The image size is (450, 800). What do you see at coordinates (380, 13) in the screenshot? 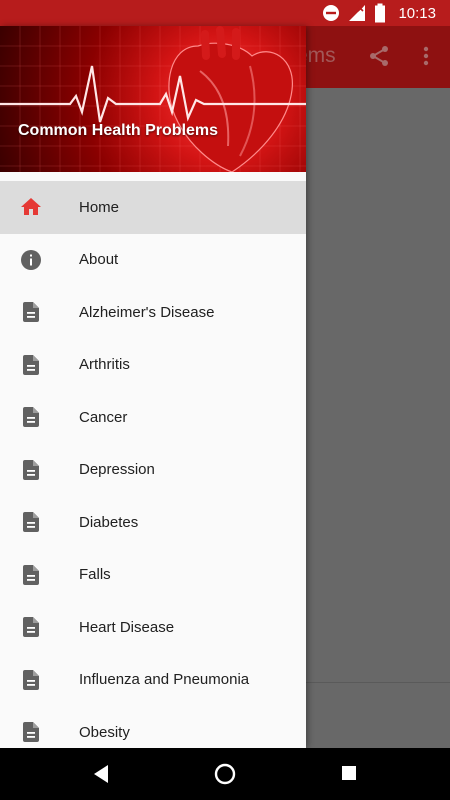
I see `battery-icon` at bounding box center [380, 13].